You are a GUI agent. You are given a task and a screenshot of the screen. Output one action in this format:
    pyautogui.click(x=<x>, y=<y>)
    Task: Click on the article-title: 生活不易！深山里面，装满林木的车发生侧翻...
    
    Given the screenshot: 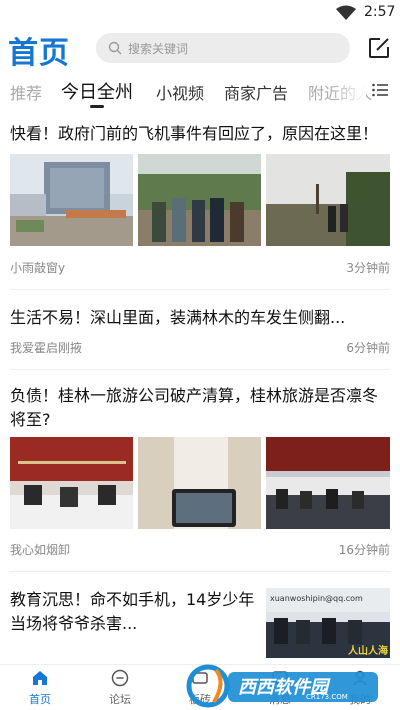 What is the action you would take?
    pyautogui.click(x=200, y=318)
    